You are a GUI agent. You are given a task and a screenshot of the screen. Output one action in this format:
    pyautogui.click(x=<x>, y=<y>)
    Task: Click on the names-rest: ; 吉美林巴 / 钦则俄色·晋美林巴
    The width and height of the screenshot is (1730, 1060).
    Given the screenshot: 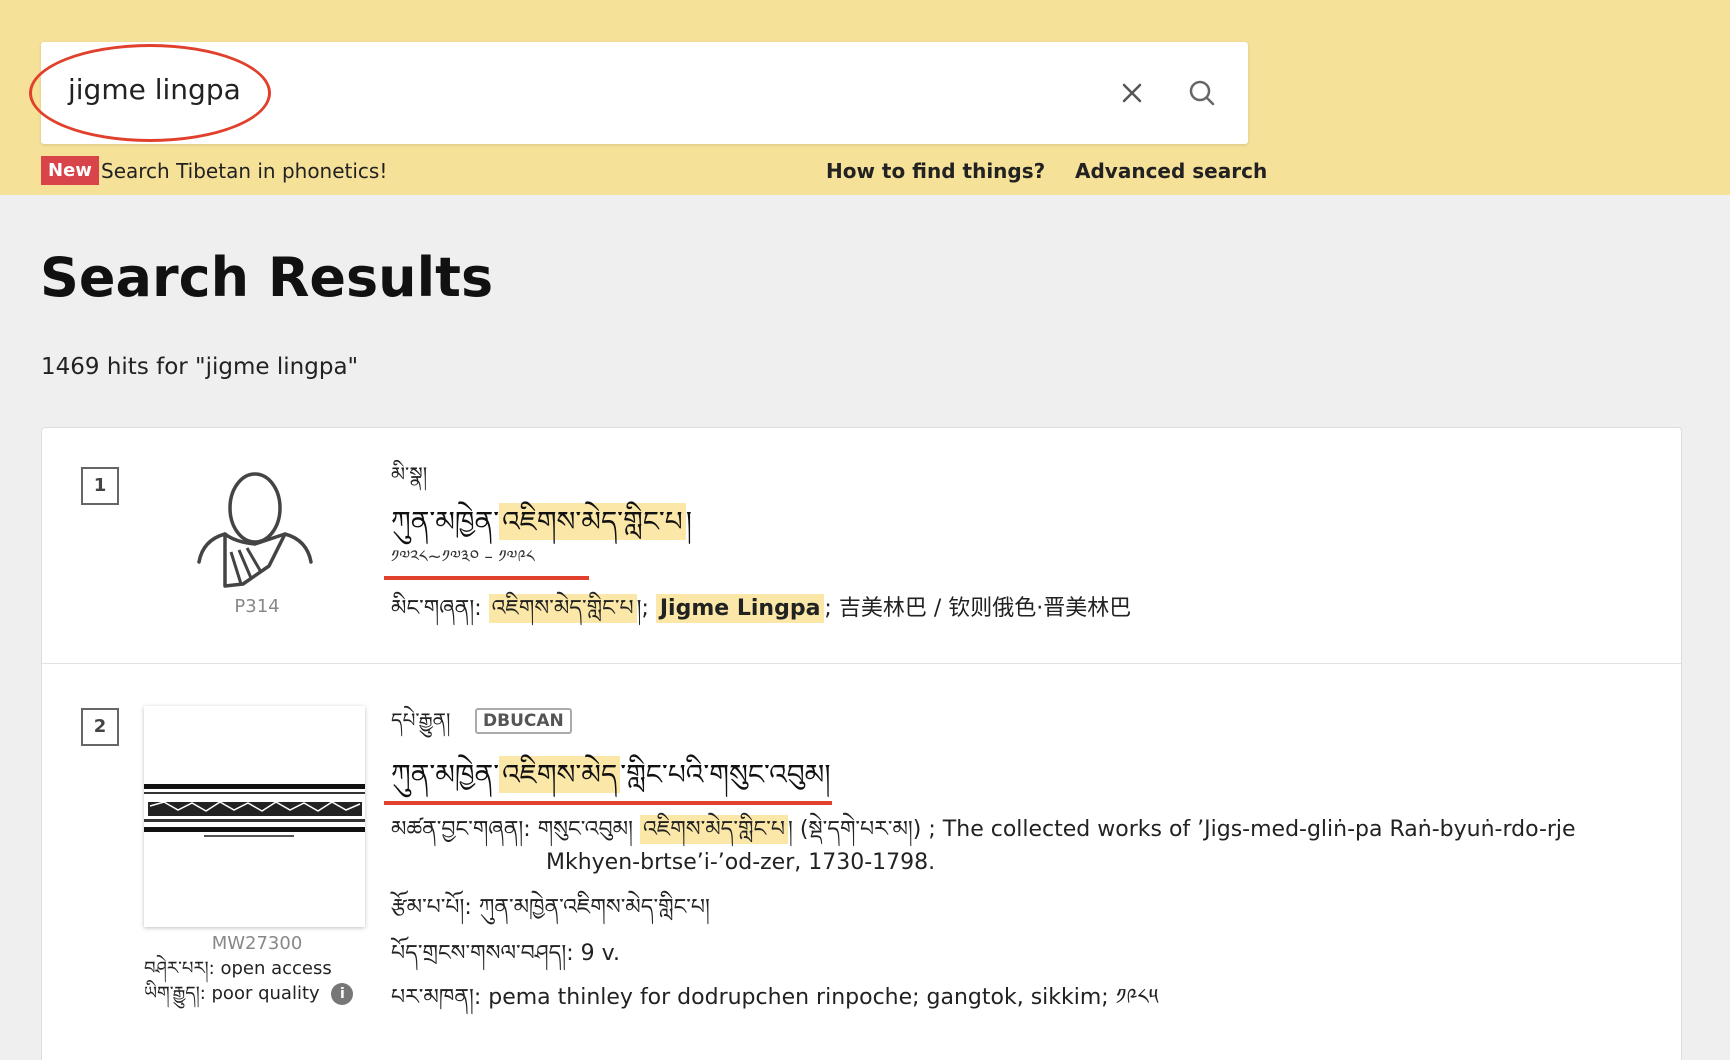 What is the action you would take?
    pyautogui.click(x=978, y=608)
    